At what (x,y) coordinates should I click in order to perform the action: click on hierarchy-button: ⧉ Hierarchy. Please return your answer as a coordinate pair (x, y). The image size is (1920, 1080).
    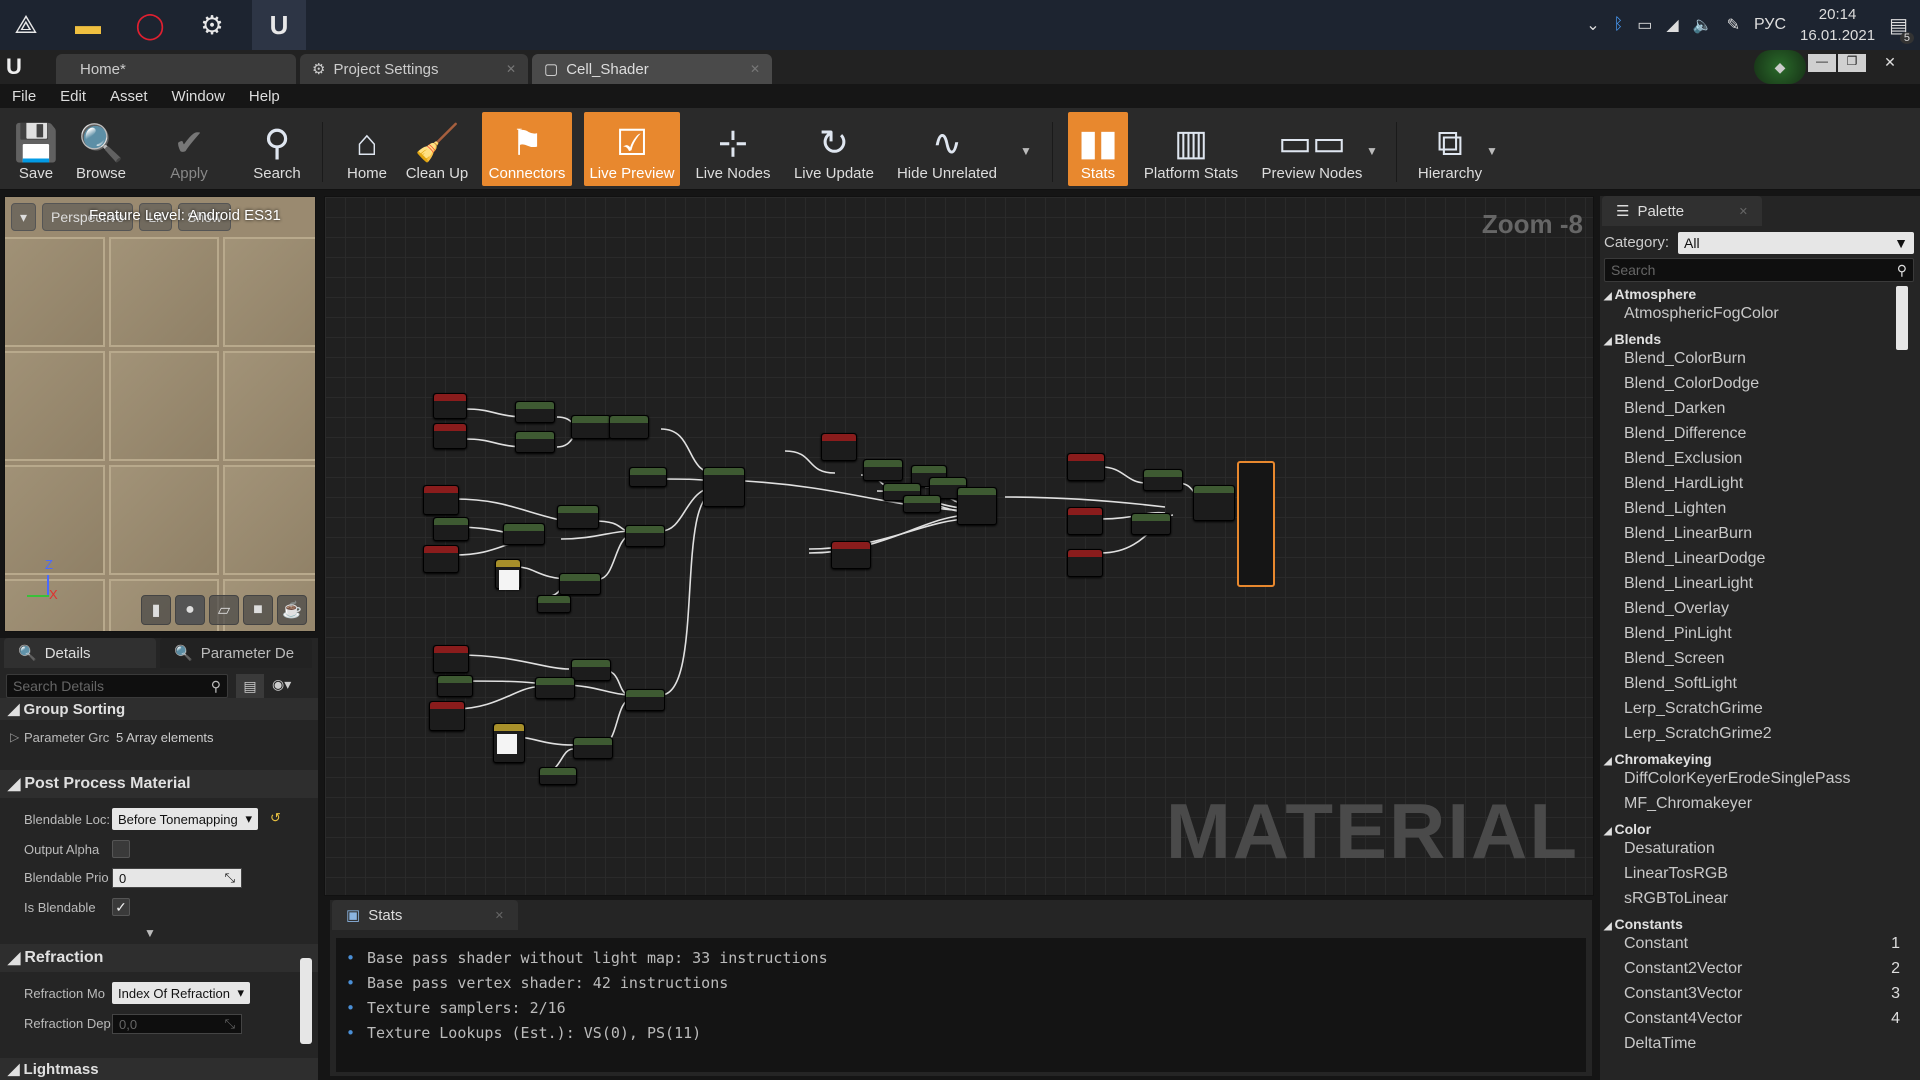
    Looking at the image, I should click on (1450, 149).